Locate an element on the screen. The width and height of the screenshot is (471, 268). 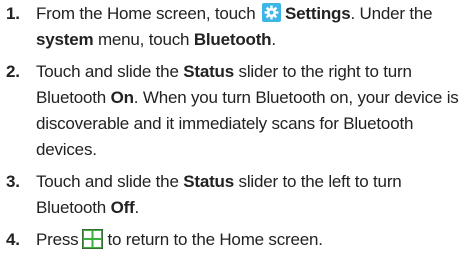
step-number: 2. is located at coordinates (13, 71).